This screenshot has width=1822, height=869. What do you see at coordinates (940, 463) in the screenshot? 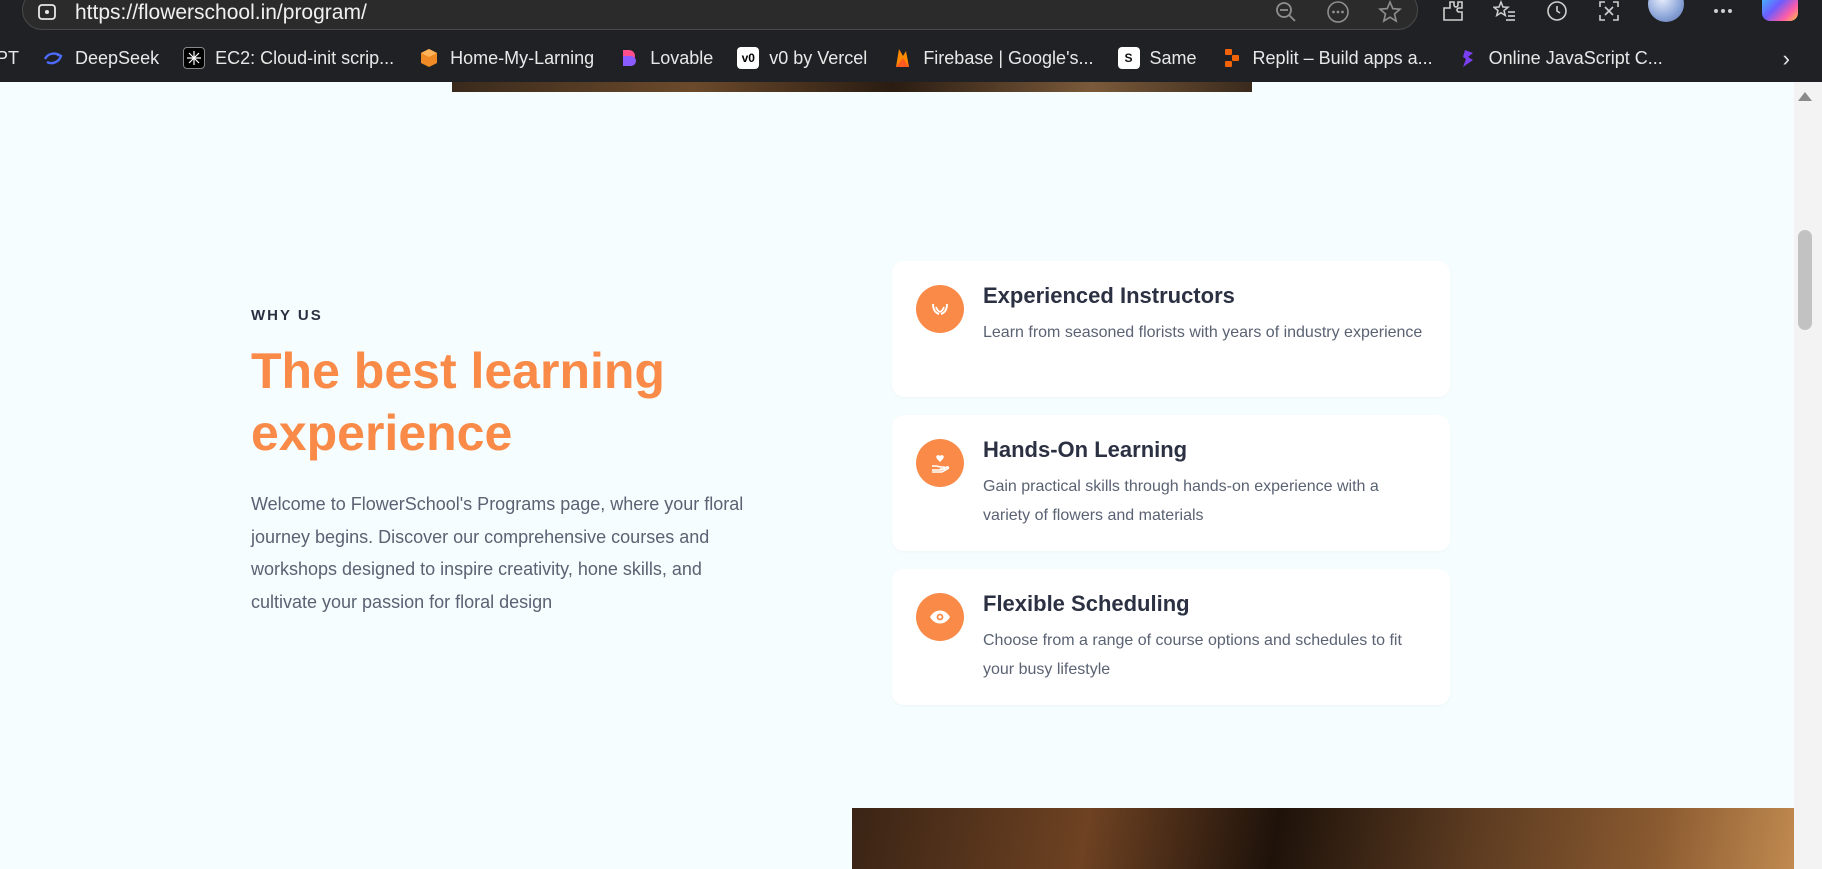
I see `hand-heart-icon` at bounding box center [940, 463].